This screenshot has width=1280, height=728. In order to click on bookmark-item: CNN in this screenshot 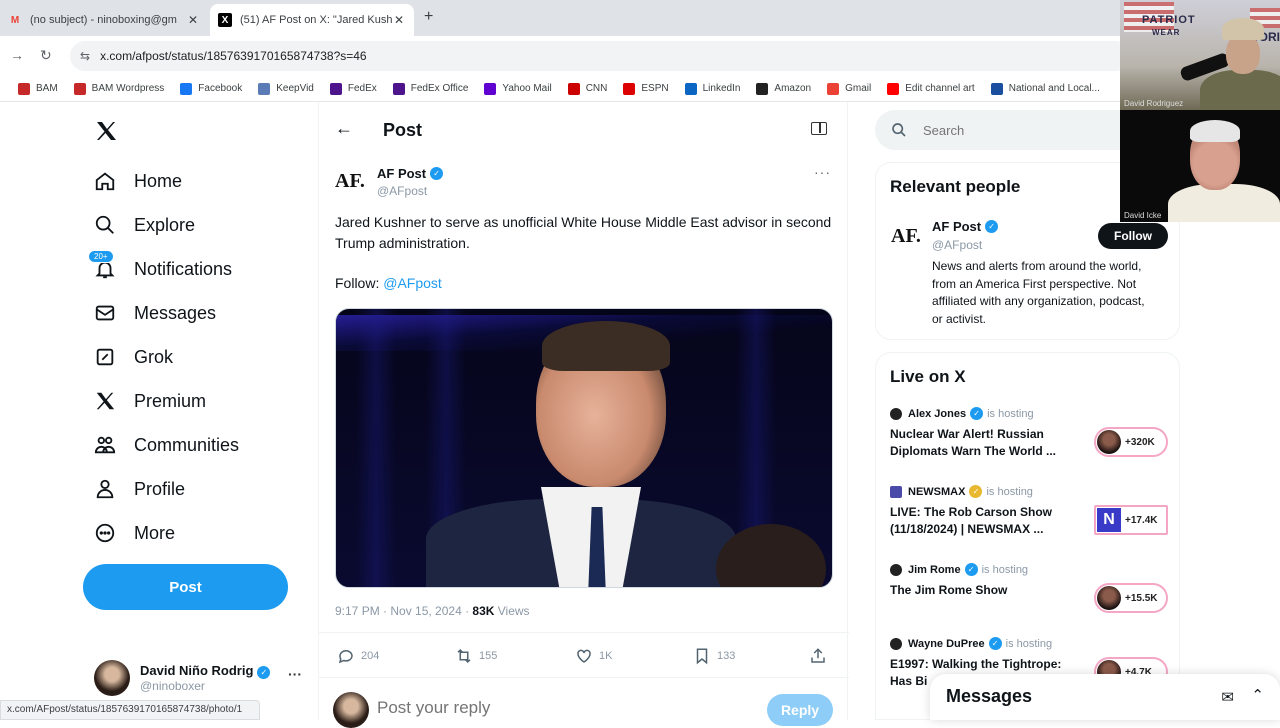, I will do `click(587, 88)`.